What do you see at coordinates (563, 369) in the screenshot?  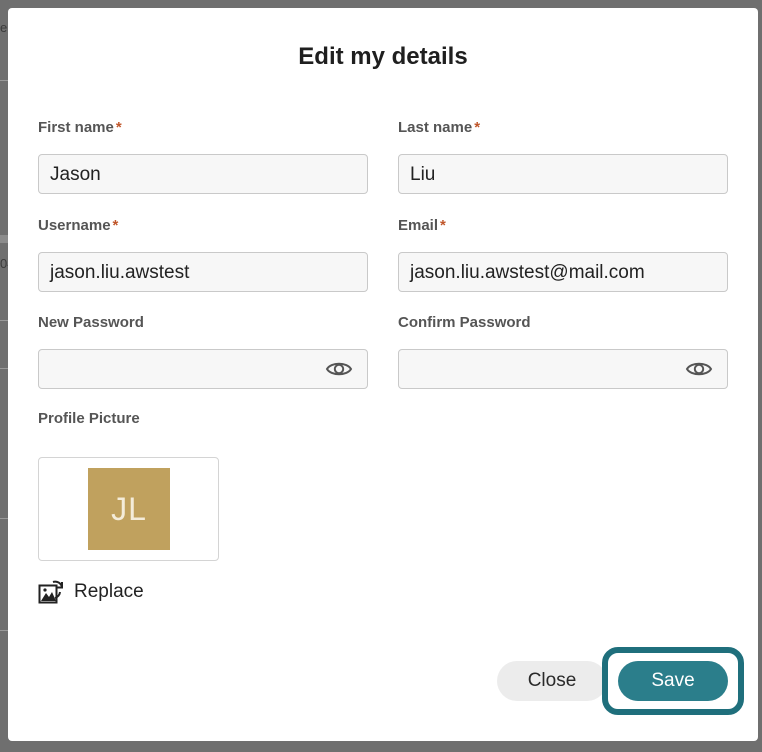 I see `confirm-password-input` at bounding box center [563, 369].